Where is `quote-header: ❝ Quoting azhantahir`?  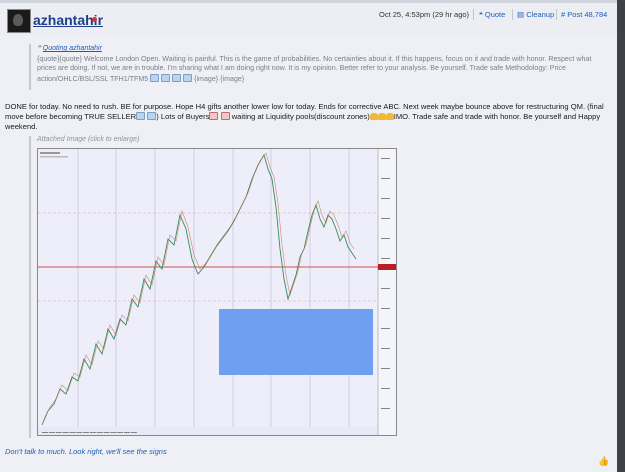 quote-header: ❝ Quoting azhantahir is located at coordinates (324, 48).